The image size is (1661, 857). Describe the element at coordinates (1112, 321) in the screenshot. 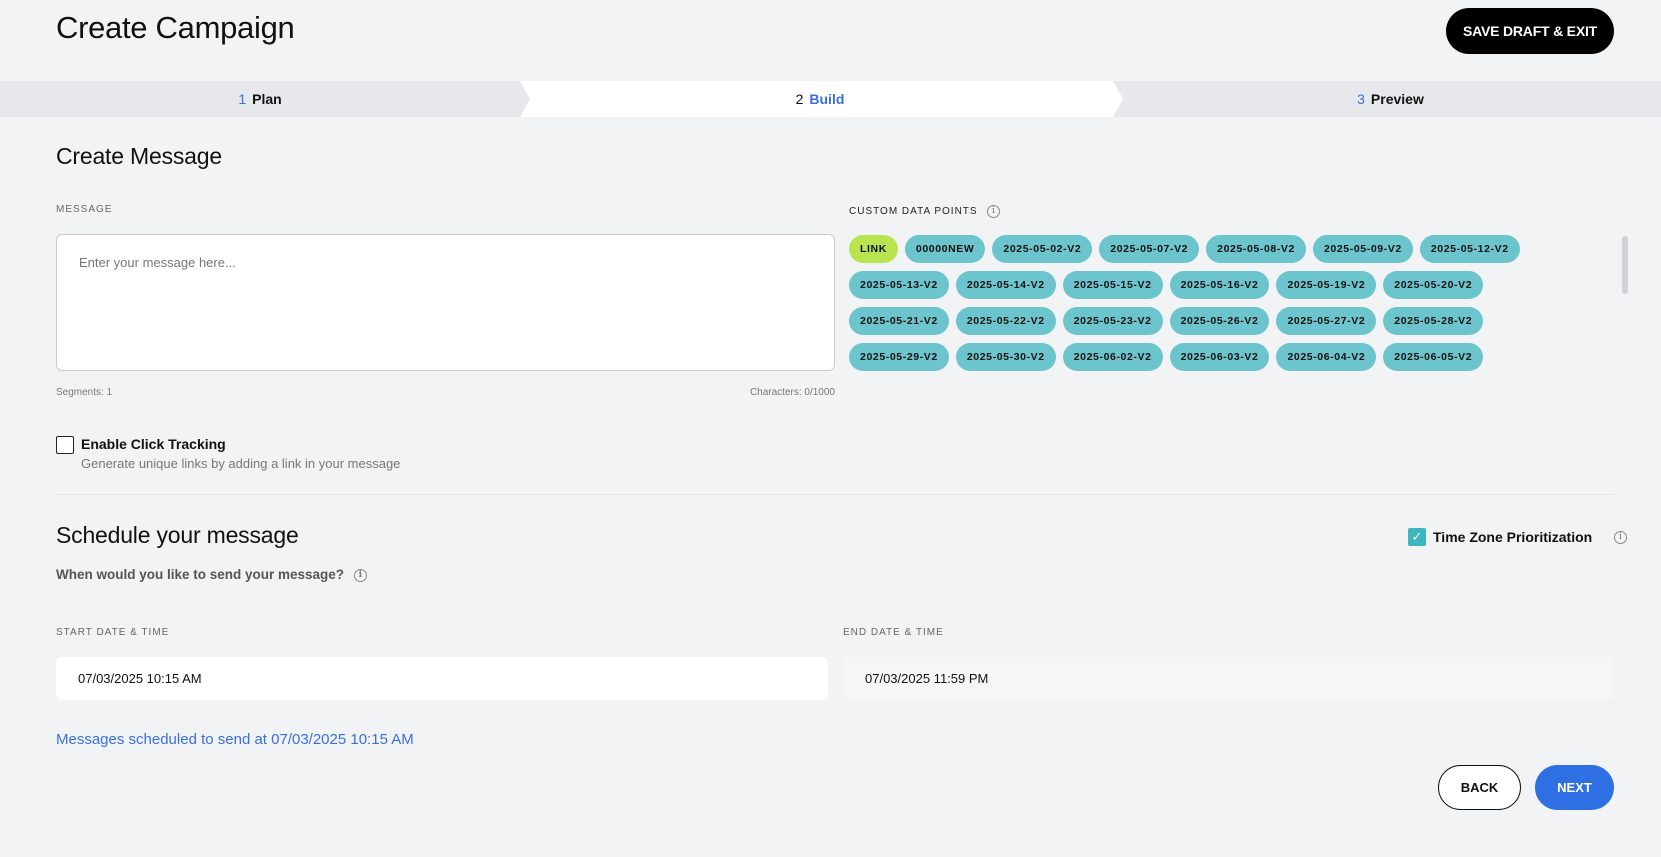

I see `data-point-chip: 2025-05-23-V2` at that location.